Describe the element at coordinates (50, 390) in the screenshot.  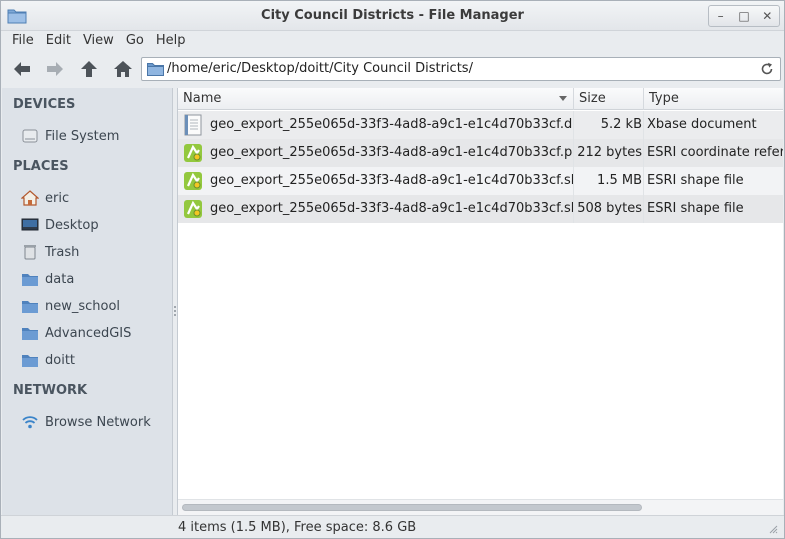
I see `sidebar-header-network: NETWORK` at that location.